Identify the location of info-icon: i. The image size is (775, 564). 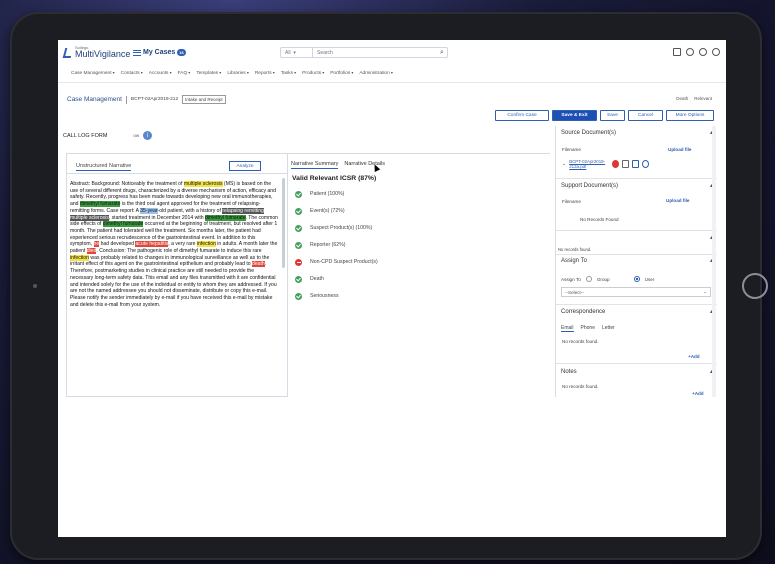
(148, 135).